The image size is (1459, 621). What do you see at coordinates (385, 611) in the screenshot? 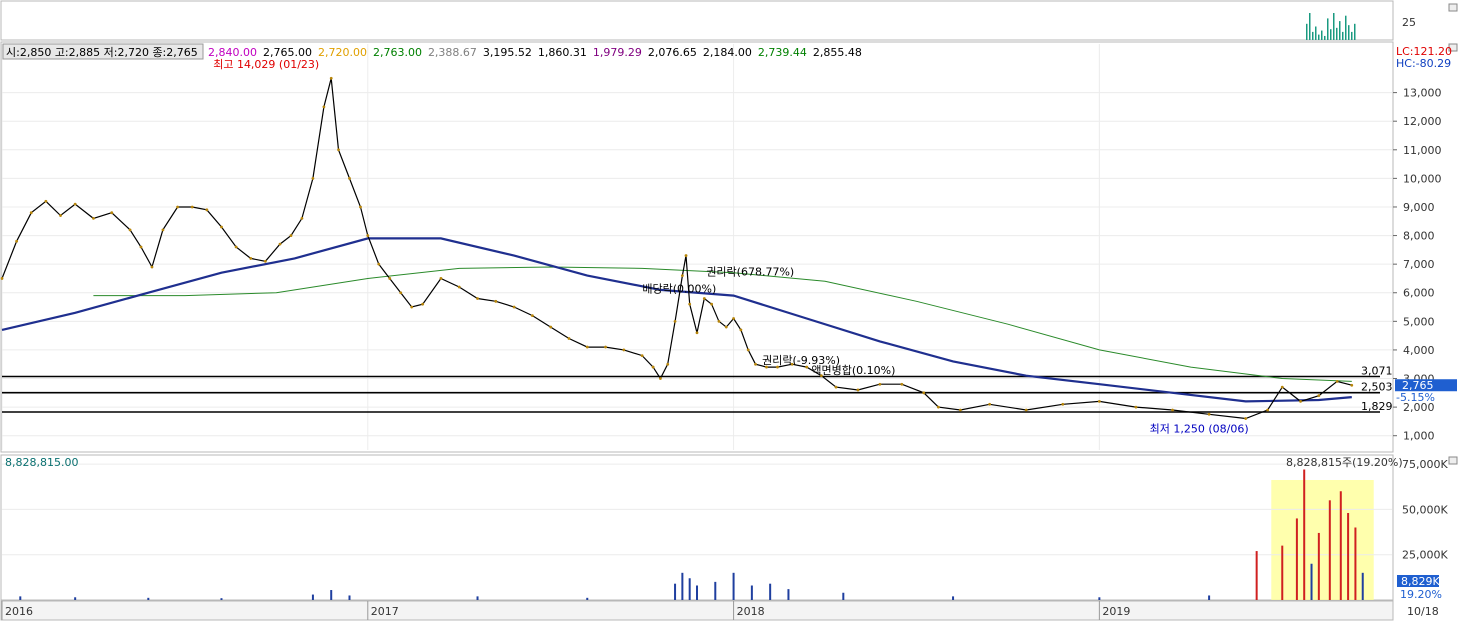
I see `x-tick-label: 2017` at bounding box center [385, 611].